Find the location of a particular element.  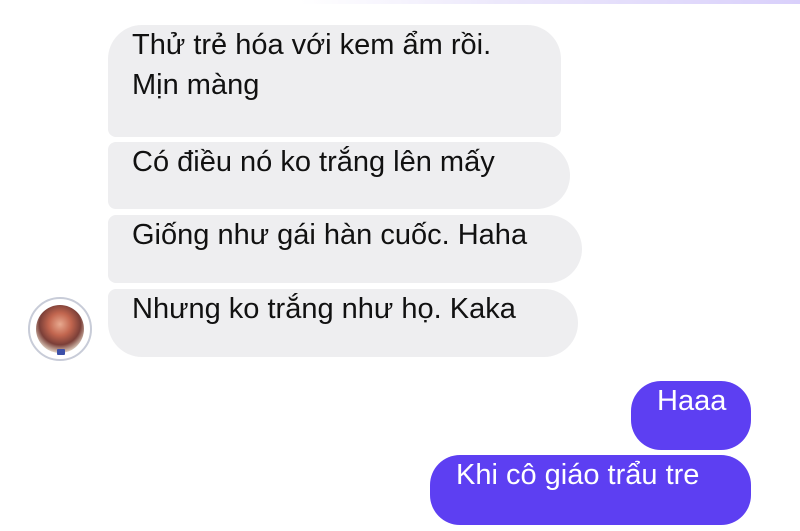

incoming-message-bubble: Thử trẻ hóa với kem ẩm rồi. Mịn màng is located at coordinates (334, 81).